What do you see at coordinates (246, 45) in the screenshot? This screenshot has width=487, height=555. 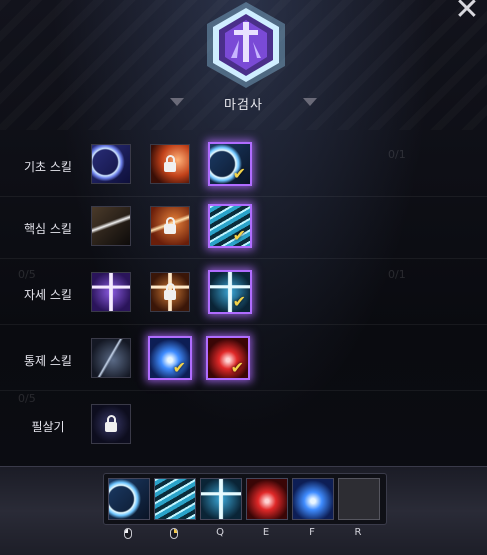 I see `class-emblem-icon` at bounding box center [246, 45].